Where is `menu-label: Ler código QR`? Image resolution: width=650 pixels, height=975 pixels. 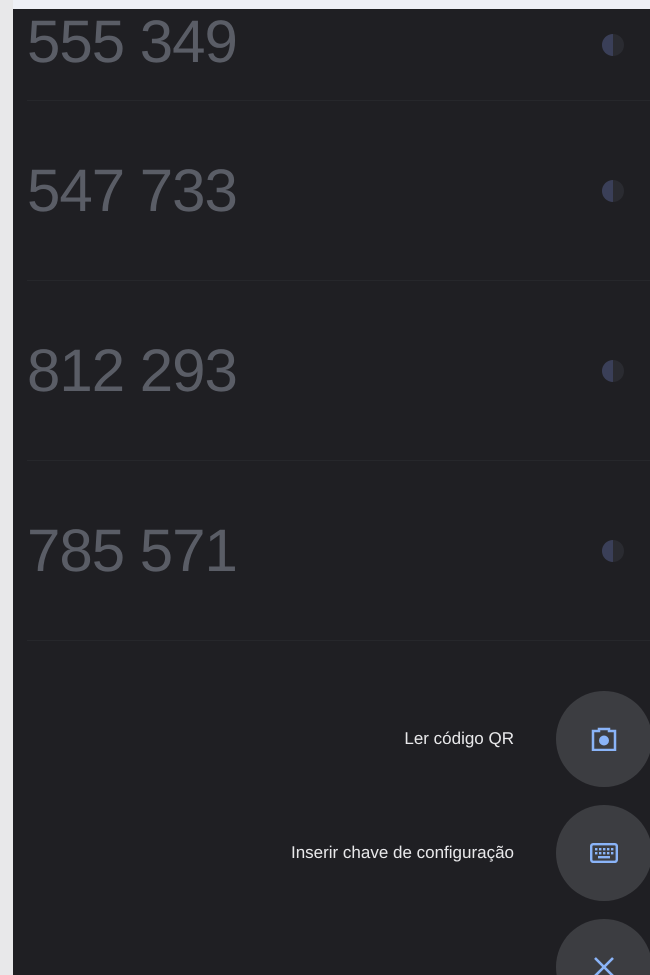
menu-label: Ler código QR is located at coordinates (459, 739).